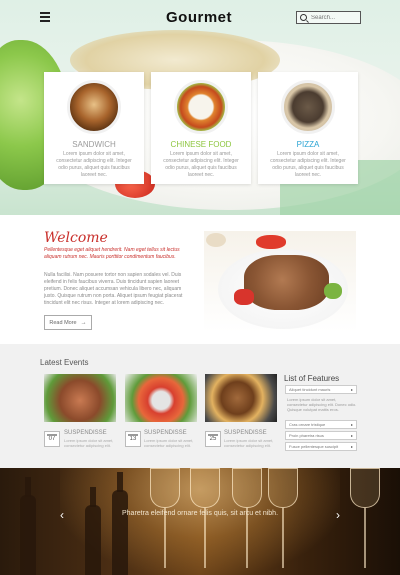 The height and width of the screenshot is (575, 400). I want to click on card-title: CHINESE FOOD, so click(201, 144).